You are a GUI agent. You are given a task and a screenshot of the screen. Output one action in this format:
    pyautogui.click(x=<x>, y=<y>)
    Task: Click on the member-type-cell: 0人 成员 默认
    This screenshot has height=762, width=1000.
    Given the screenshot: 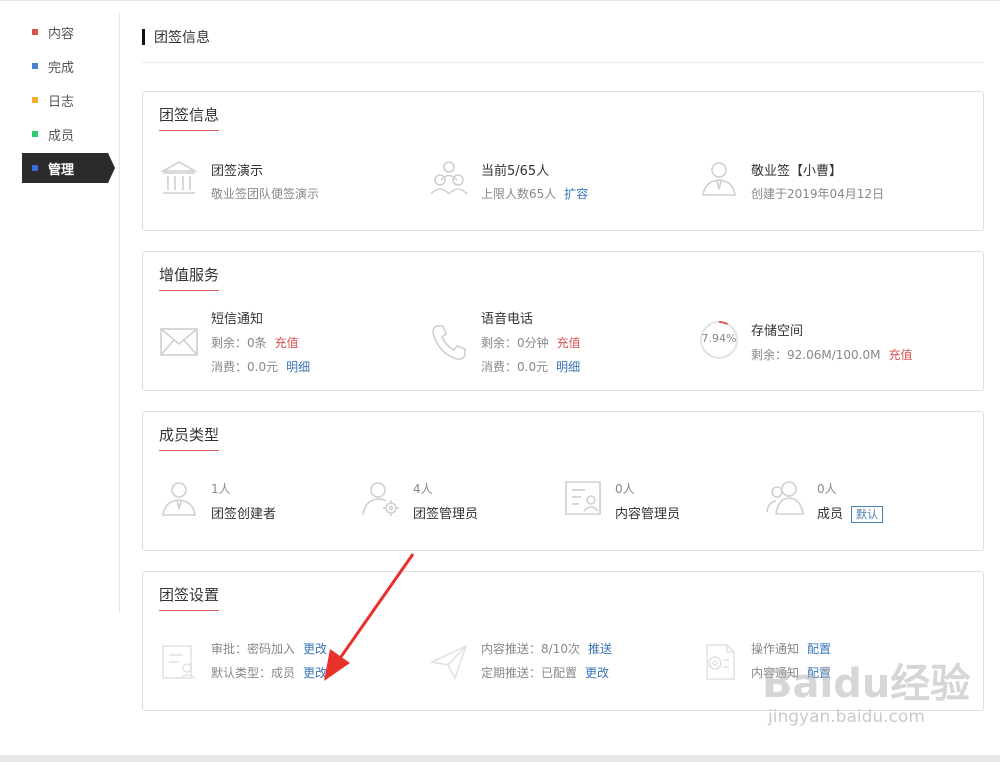 What is the action you would take?
    pyautogui.click(x=865, y=501)
    